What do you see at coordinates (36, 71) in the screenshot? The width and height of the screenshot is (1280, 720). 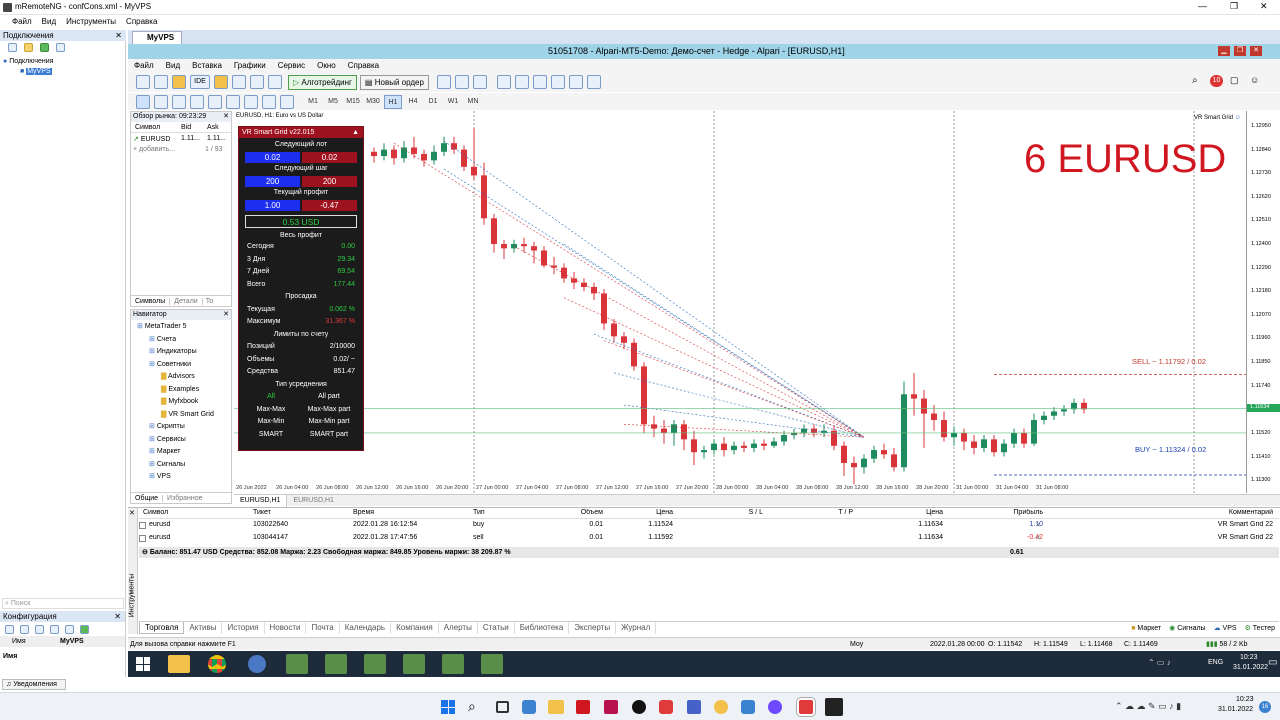 I see `tree-item-myvps: ■ MyVPS` at bounding box center [36, 71].